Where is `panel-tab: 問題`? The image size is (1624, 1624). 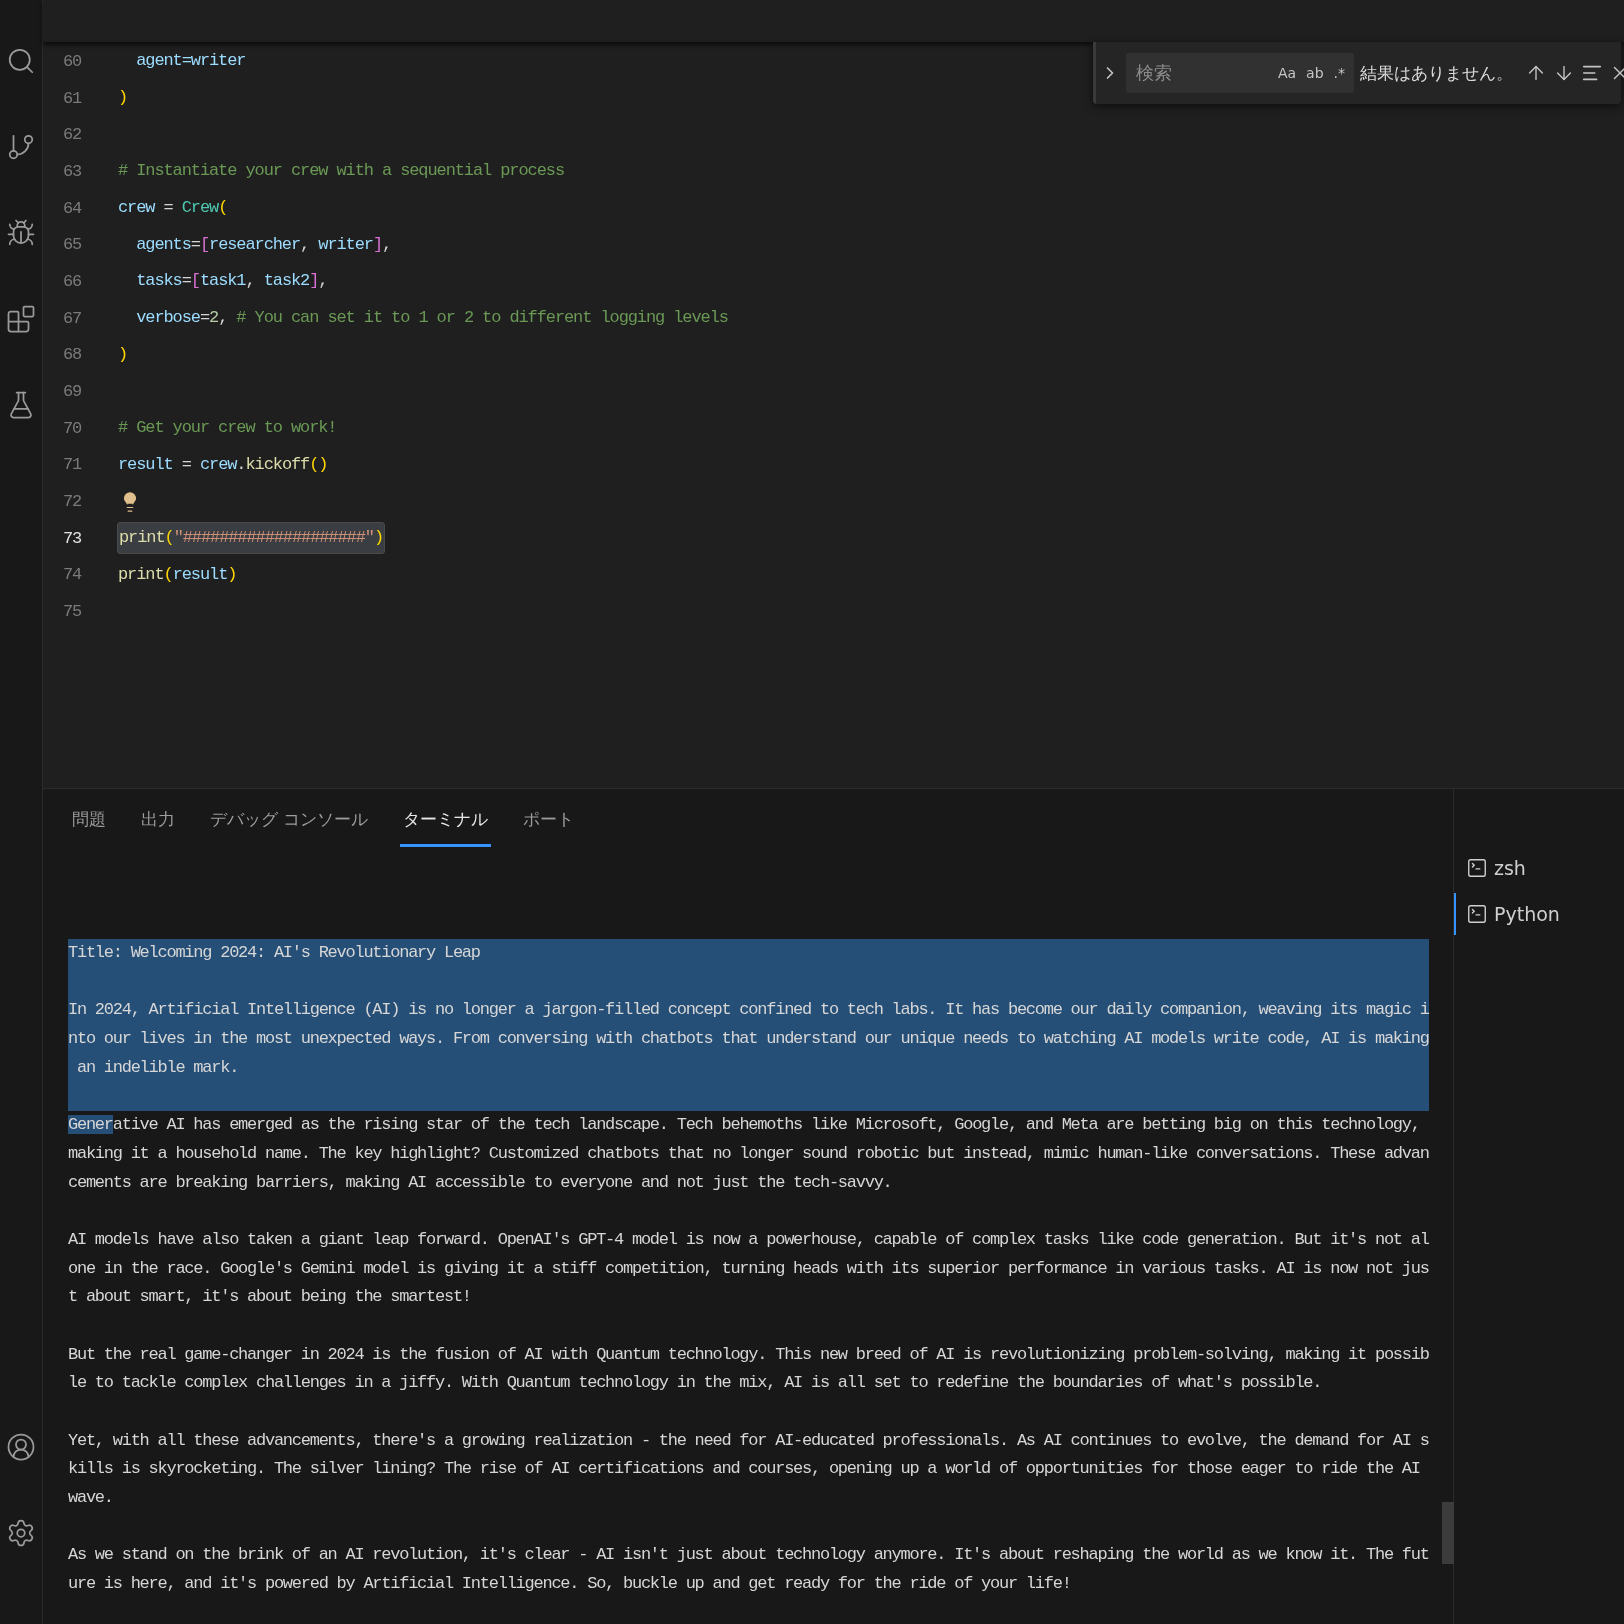
panel-tab: 問題 is located at coordinates (89, 825).